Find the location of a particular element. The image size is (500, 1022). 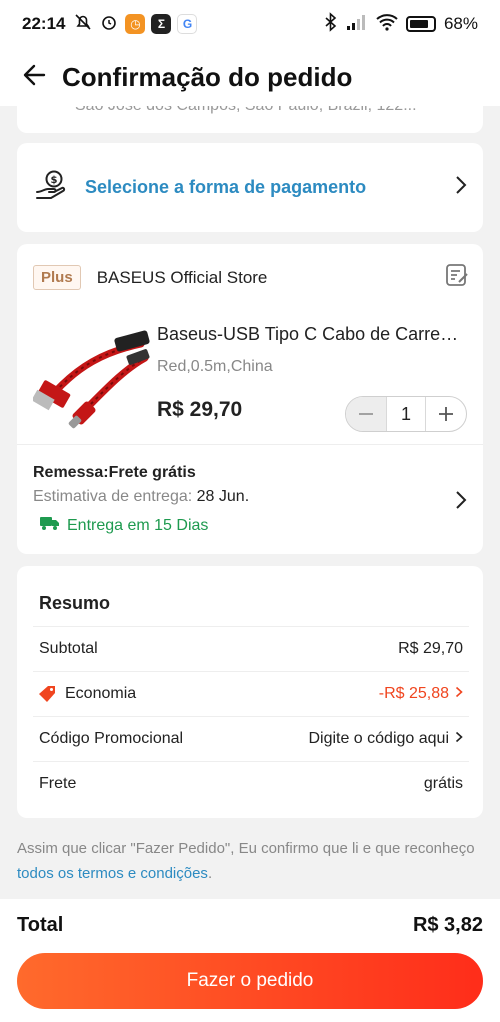

subtotal-row: Subtotal R$ 29,70 is located at coordinates (251, 648).